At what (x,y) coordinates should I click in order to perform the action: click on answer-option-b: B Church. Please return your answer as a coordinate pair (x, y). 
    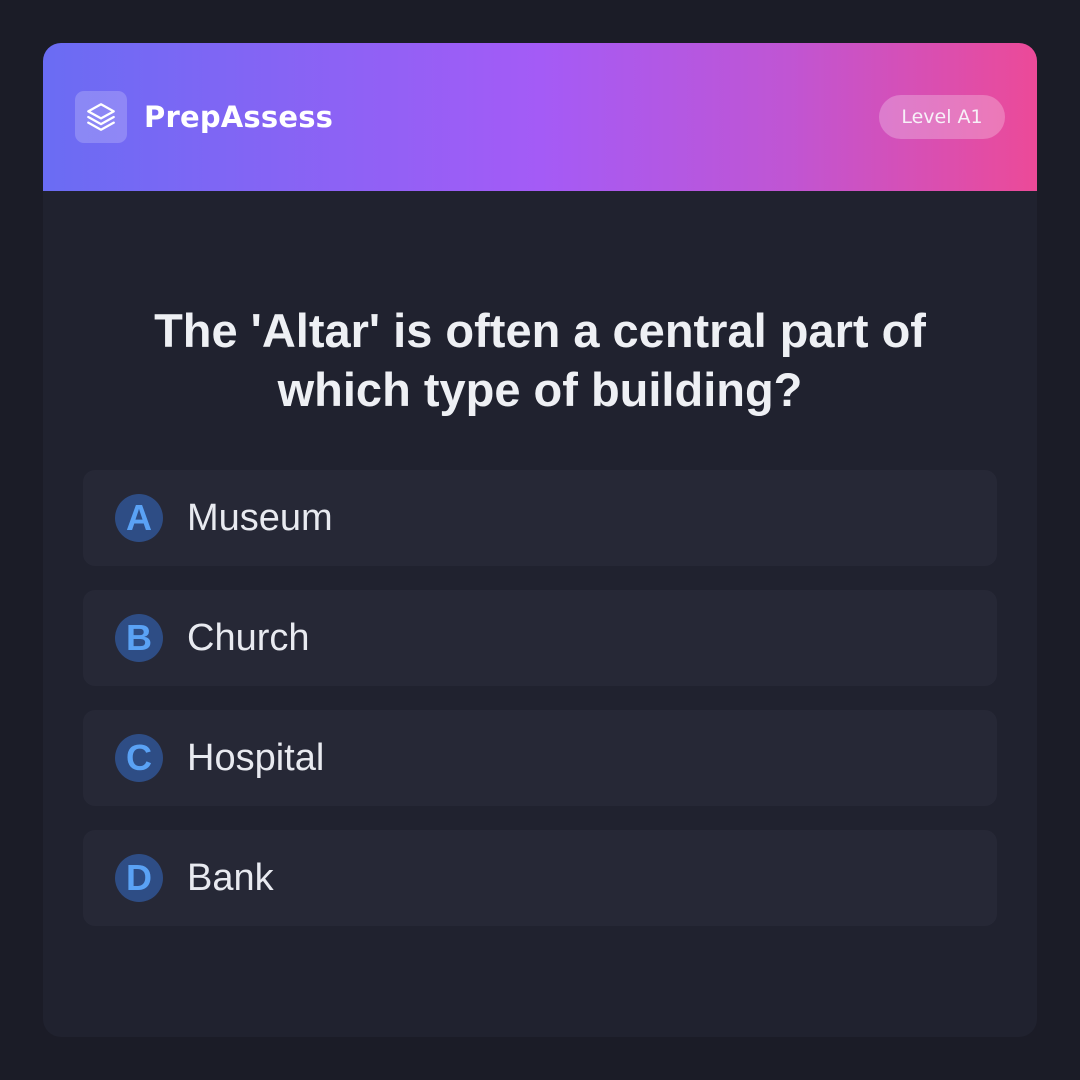
    Looking at the image, I should click on (540, 638).